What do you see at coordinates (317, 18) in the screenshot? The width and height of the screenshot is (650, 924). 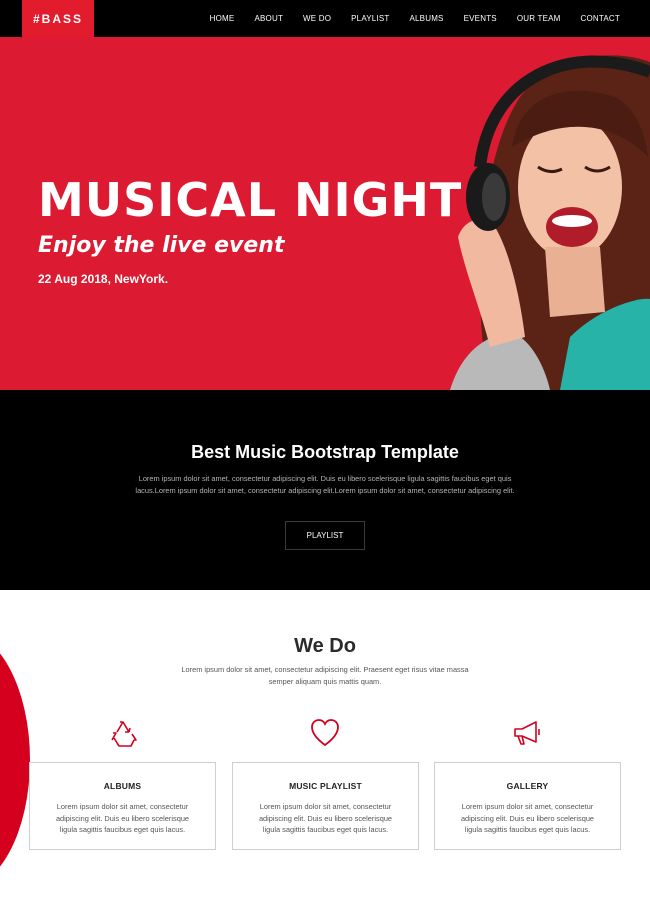 I see `nav-we-do: WE DO` at bounding box center [317, 18].